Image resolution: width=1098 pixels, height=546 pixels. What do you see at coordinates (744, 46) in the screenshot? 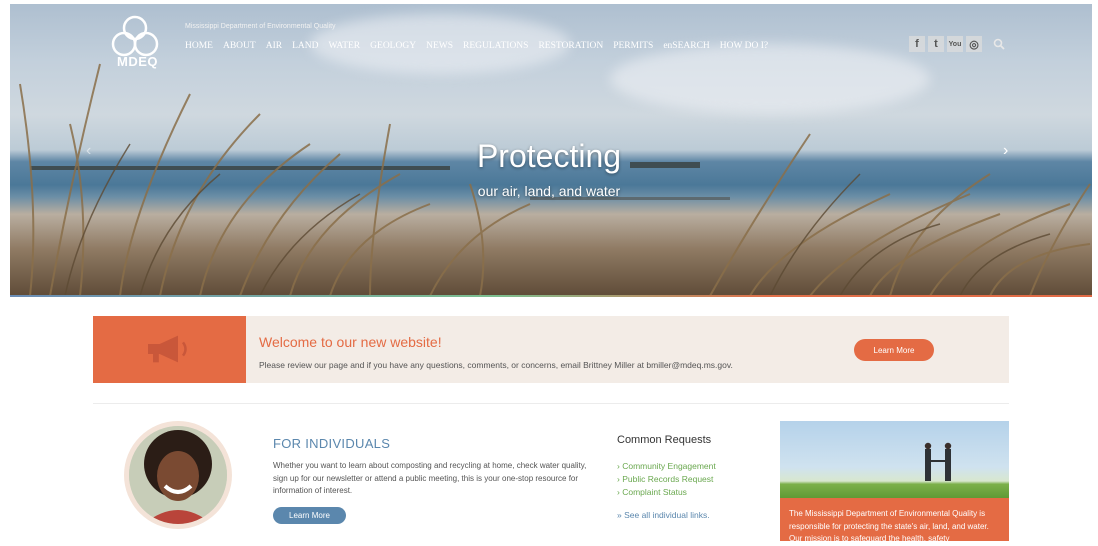
I see `nav-item-how-do-i: HOW DO I?` at bounding box center [744, 46].